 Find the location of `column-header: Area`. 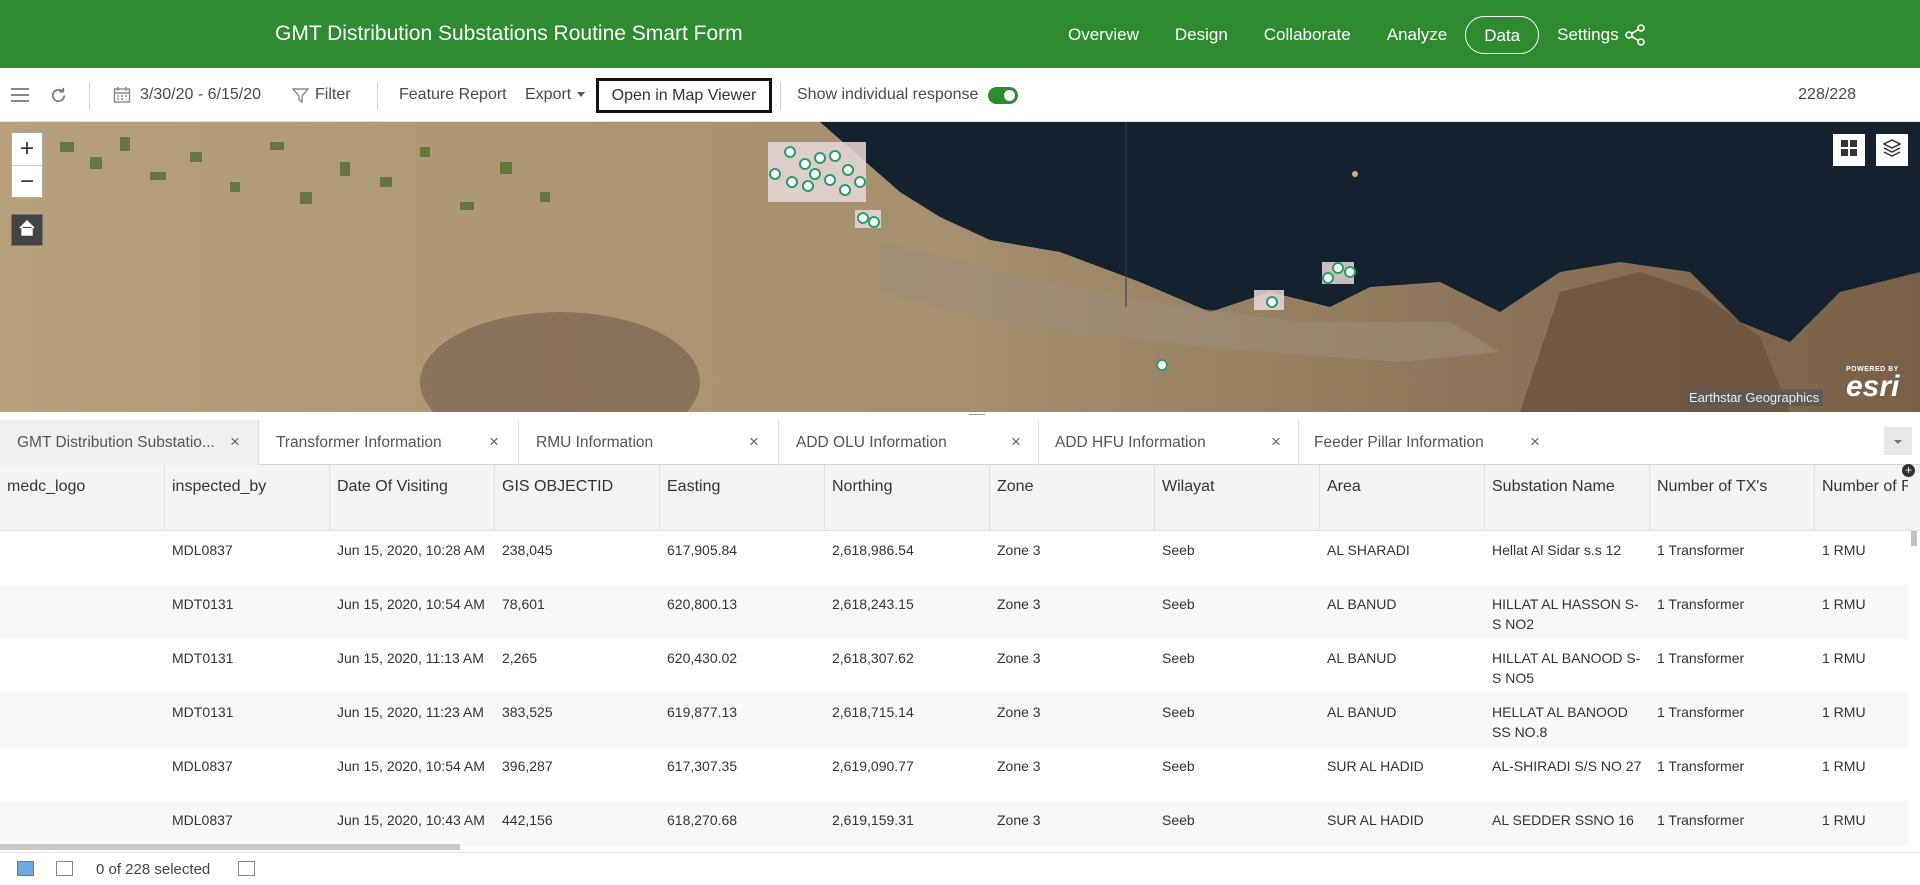

column-header: Area is located at coordinates (1402, 498).